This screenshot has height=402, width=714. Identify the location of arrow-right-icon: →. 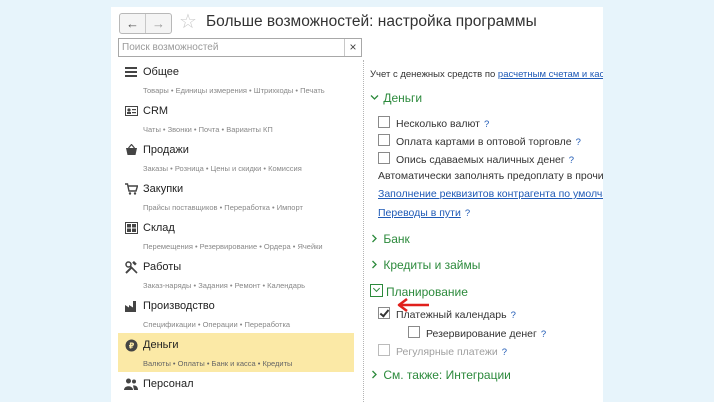
(158, 23).